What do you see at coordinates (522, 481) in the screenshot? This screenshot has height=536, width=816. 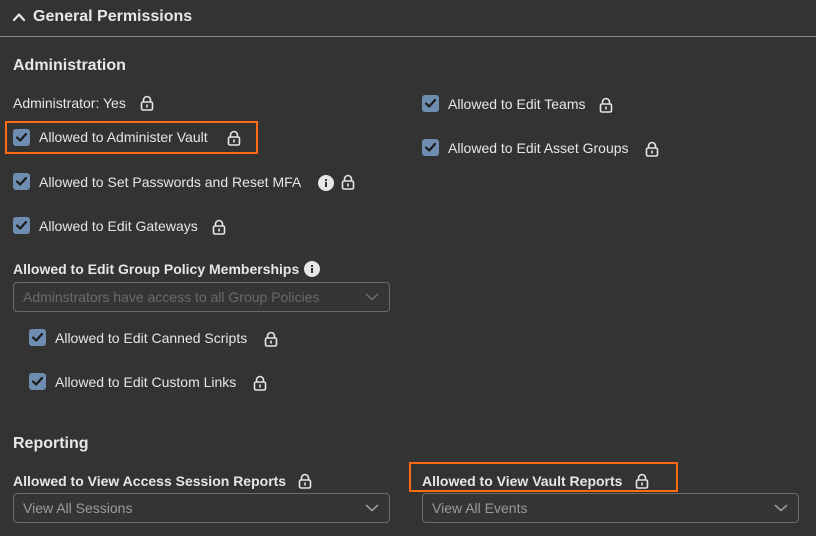 I see `label-vault-reports: Allowed to View Vault Reports` at bounding box center [522, 481].